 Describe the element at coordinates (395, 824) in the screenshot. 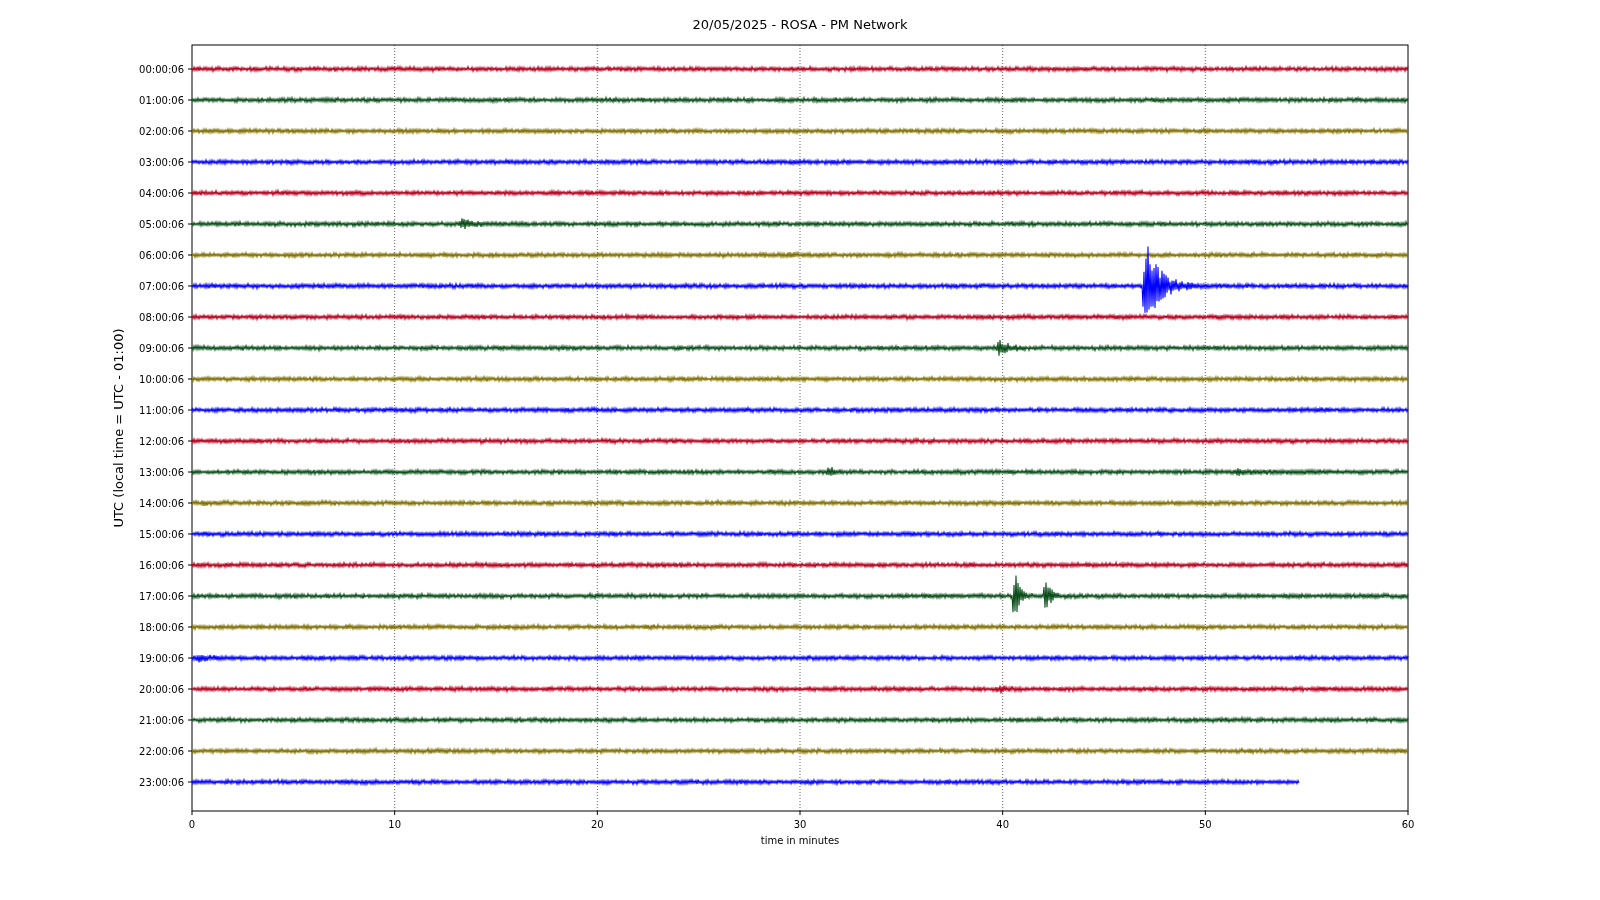

I see `x-tick-label: 10` at that location.